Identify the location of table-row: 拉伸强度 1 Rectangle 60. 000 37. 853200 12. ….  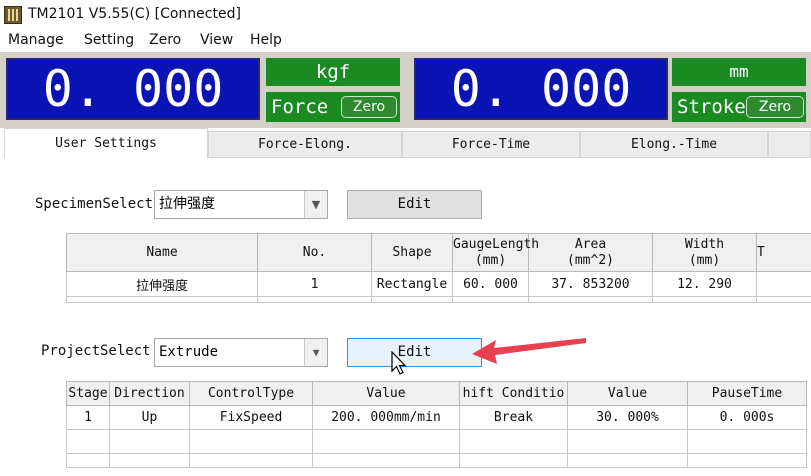
(438, 284).